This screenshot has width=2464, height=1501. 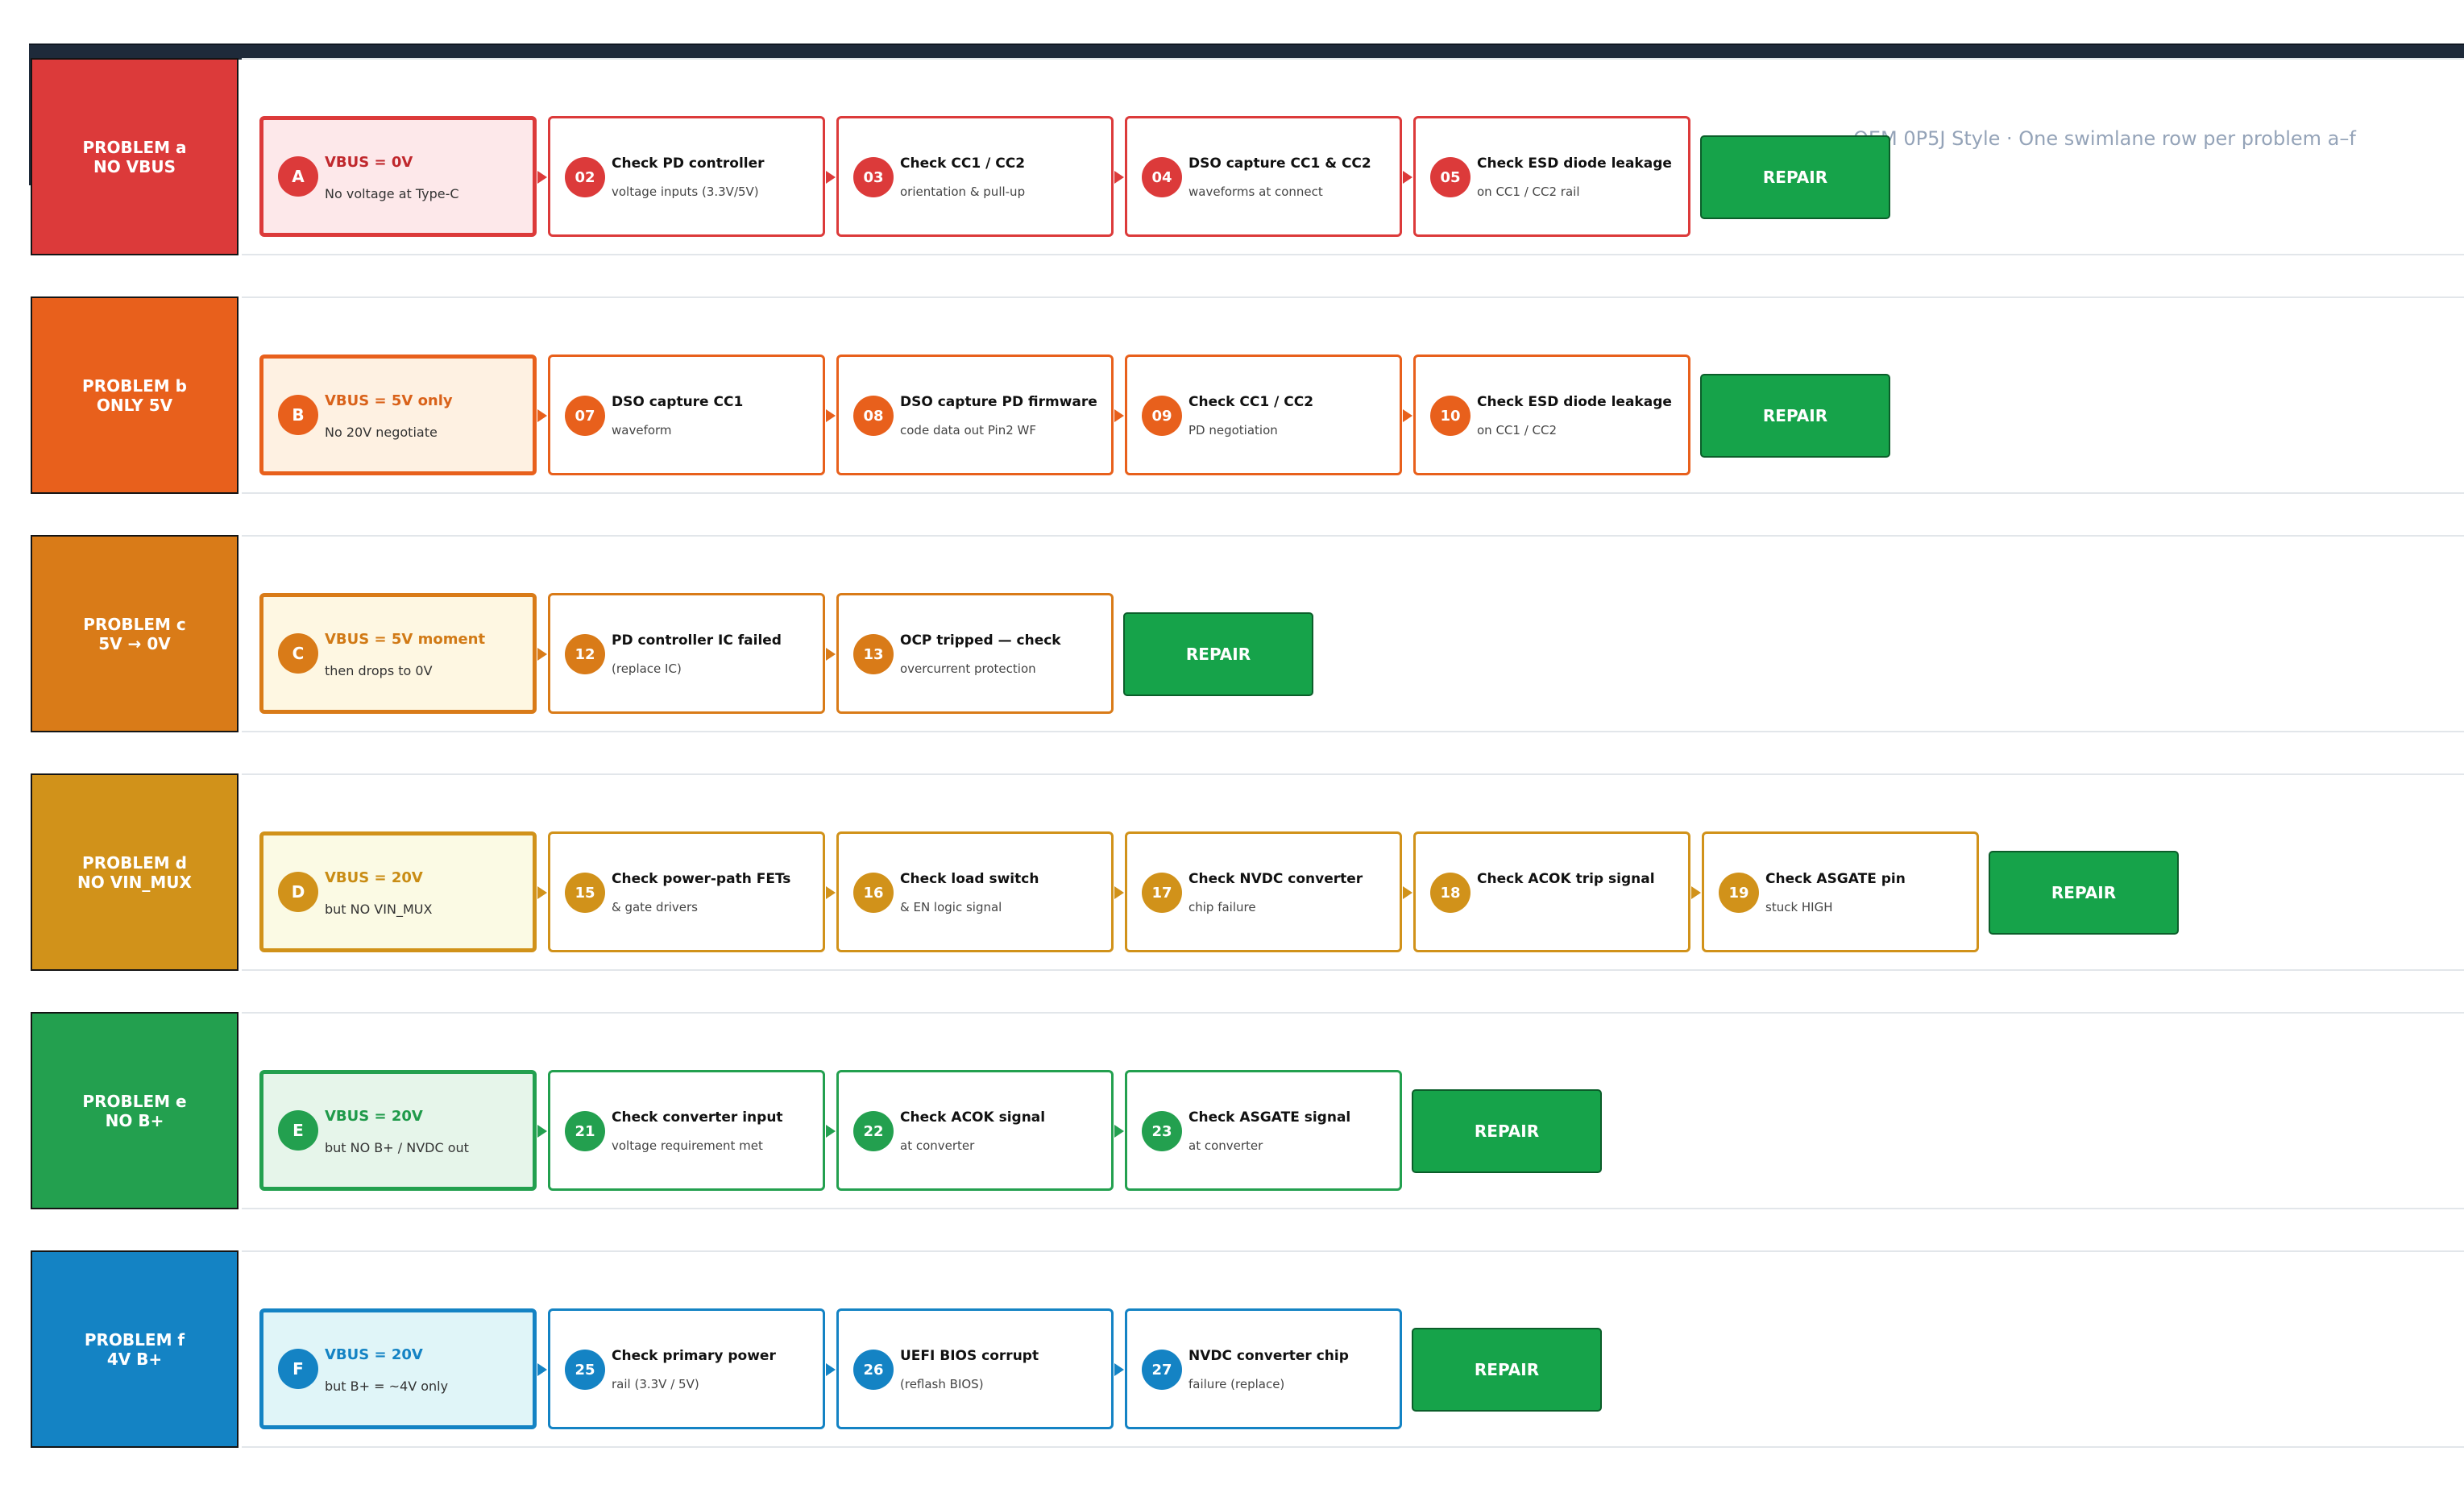 What do you see at coordinates (647, 668) in the screenshot?
I see `step-subtitle: (replace IC)` at bounding box center [647, 668].